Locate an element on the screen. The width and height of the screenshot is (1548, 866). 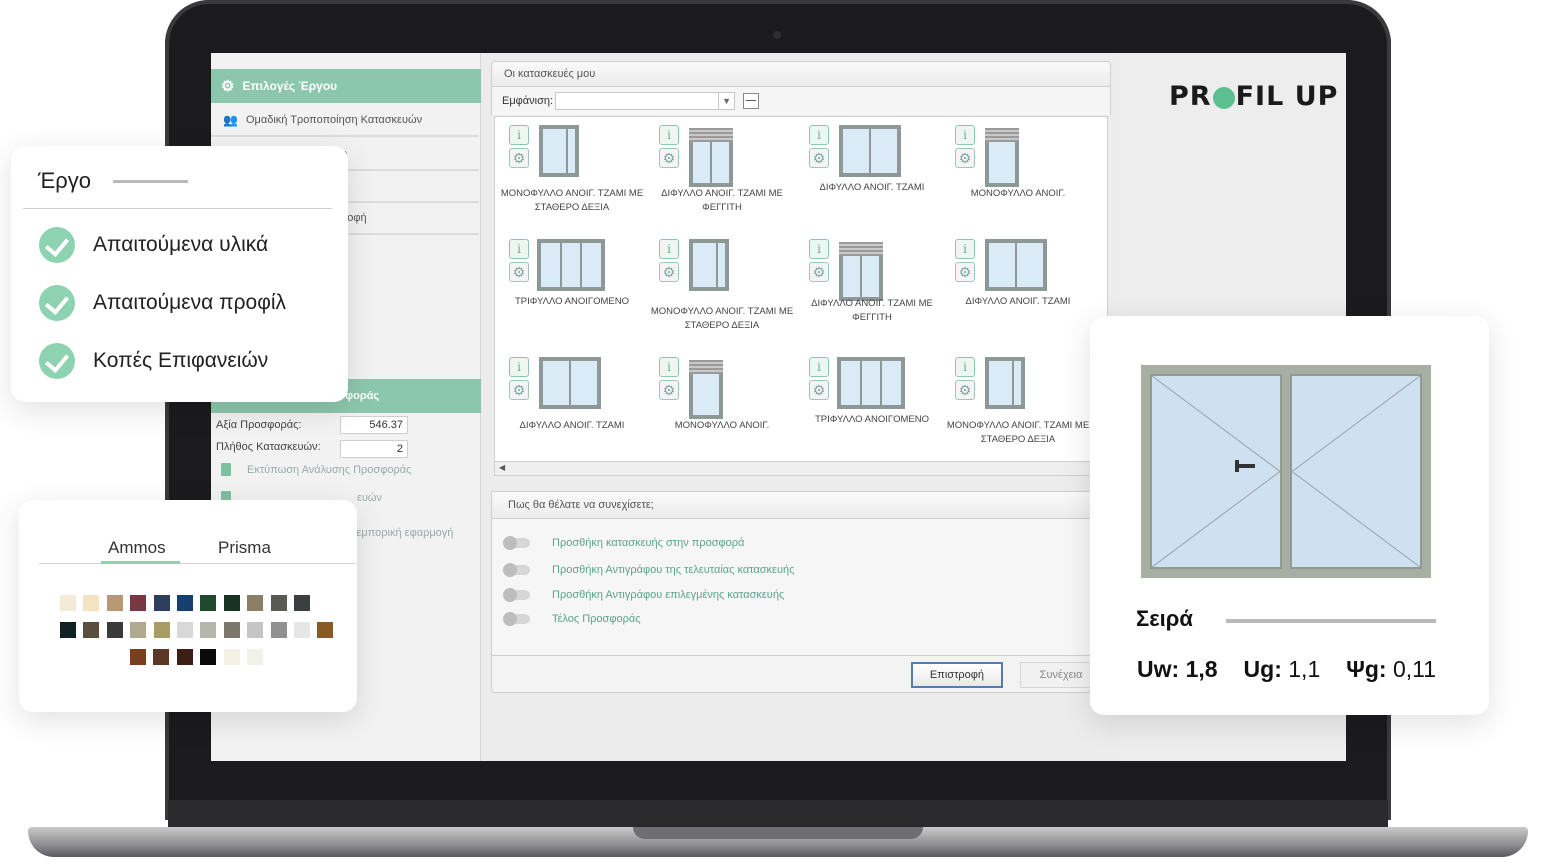
group-edit-item: 👥 Ομαδική Τροποποίηση Κατασκευών is located at coordinates (345, 121).